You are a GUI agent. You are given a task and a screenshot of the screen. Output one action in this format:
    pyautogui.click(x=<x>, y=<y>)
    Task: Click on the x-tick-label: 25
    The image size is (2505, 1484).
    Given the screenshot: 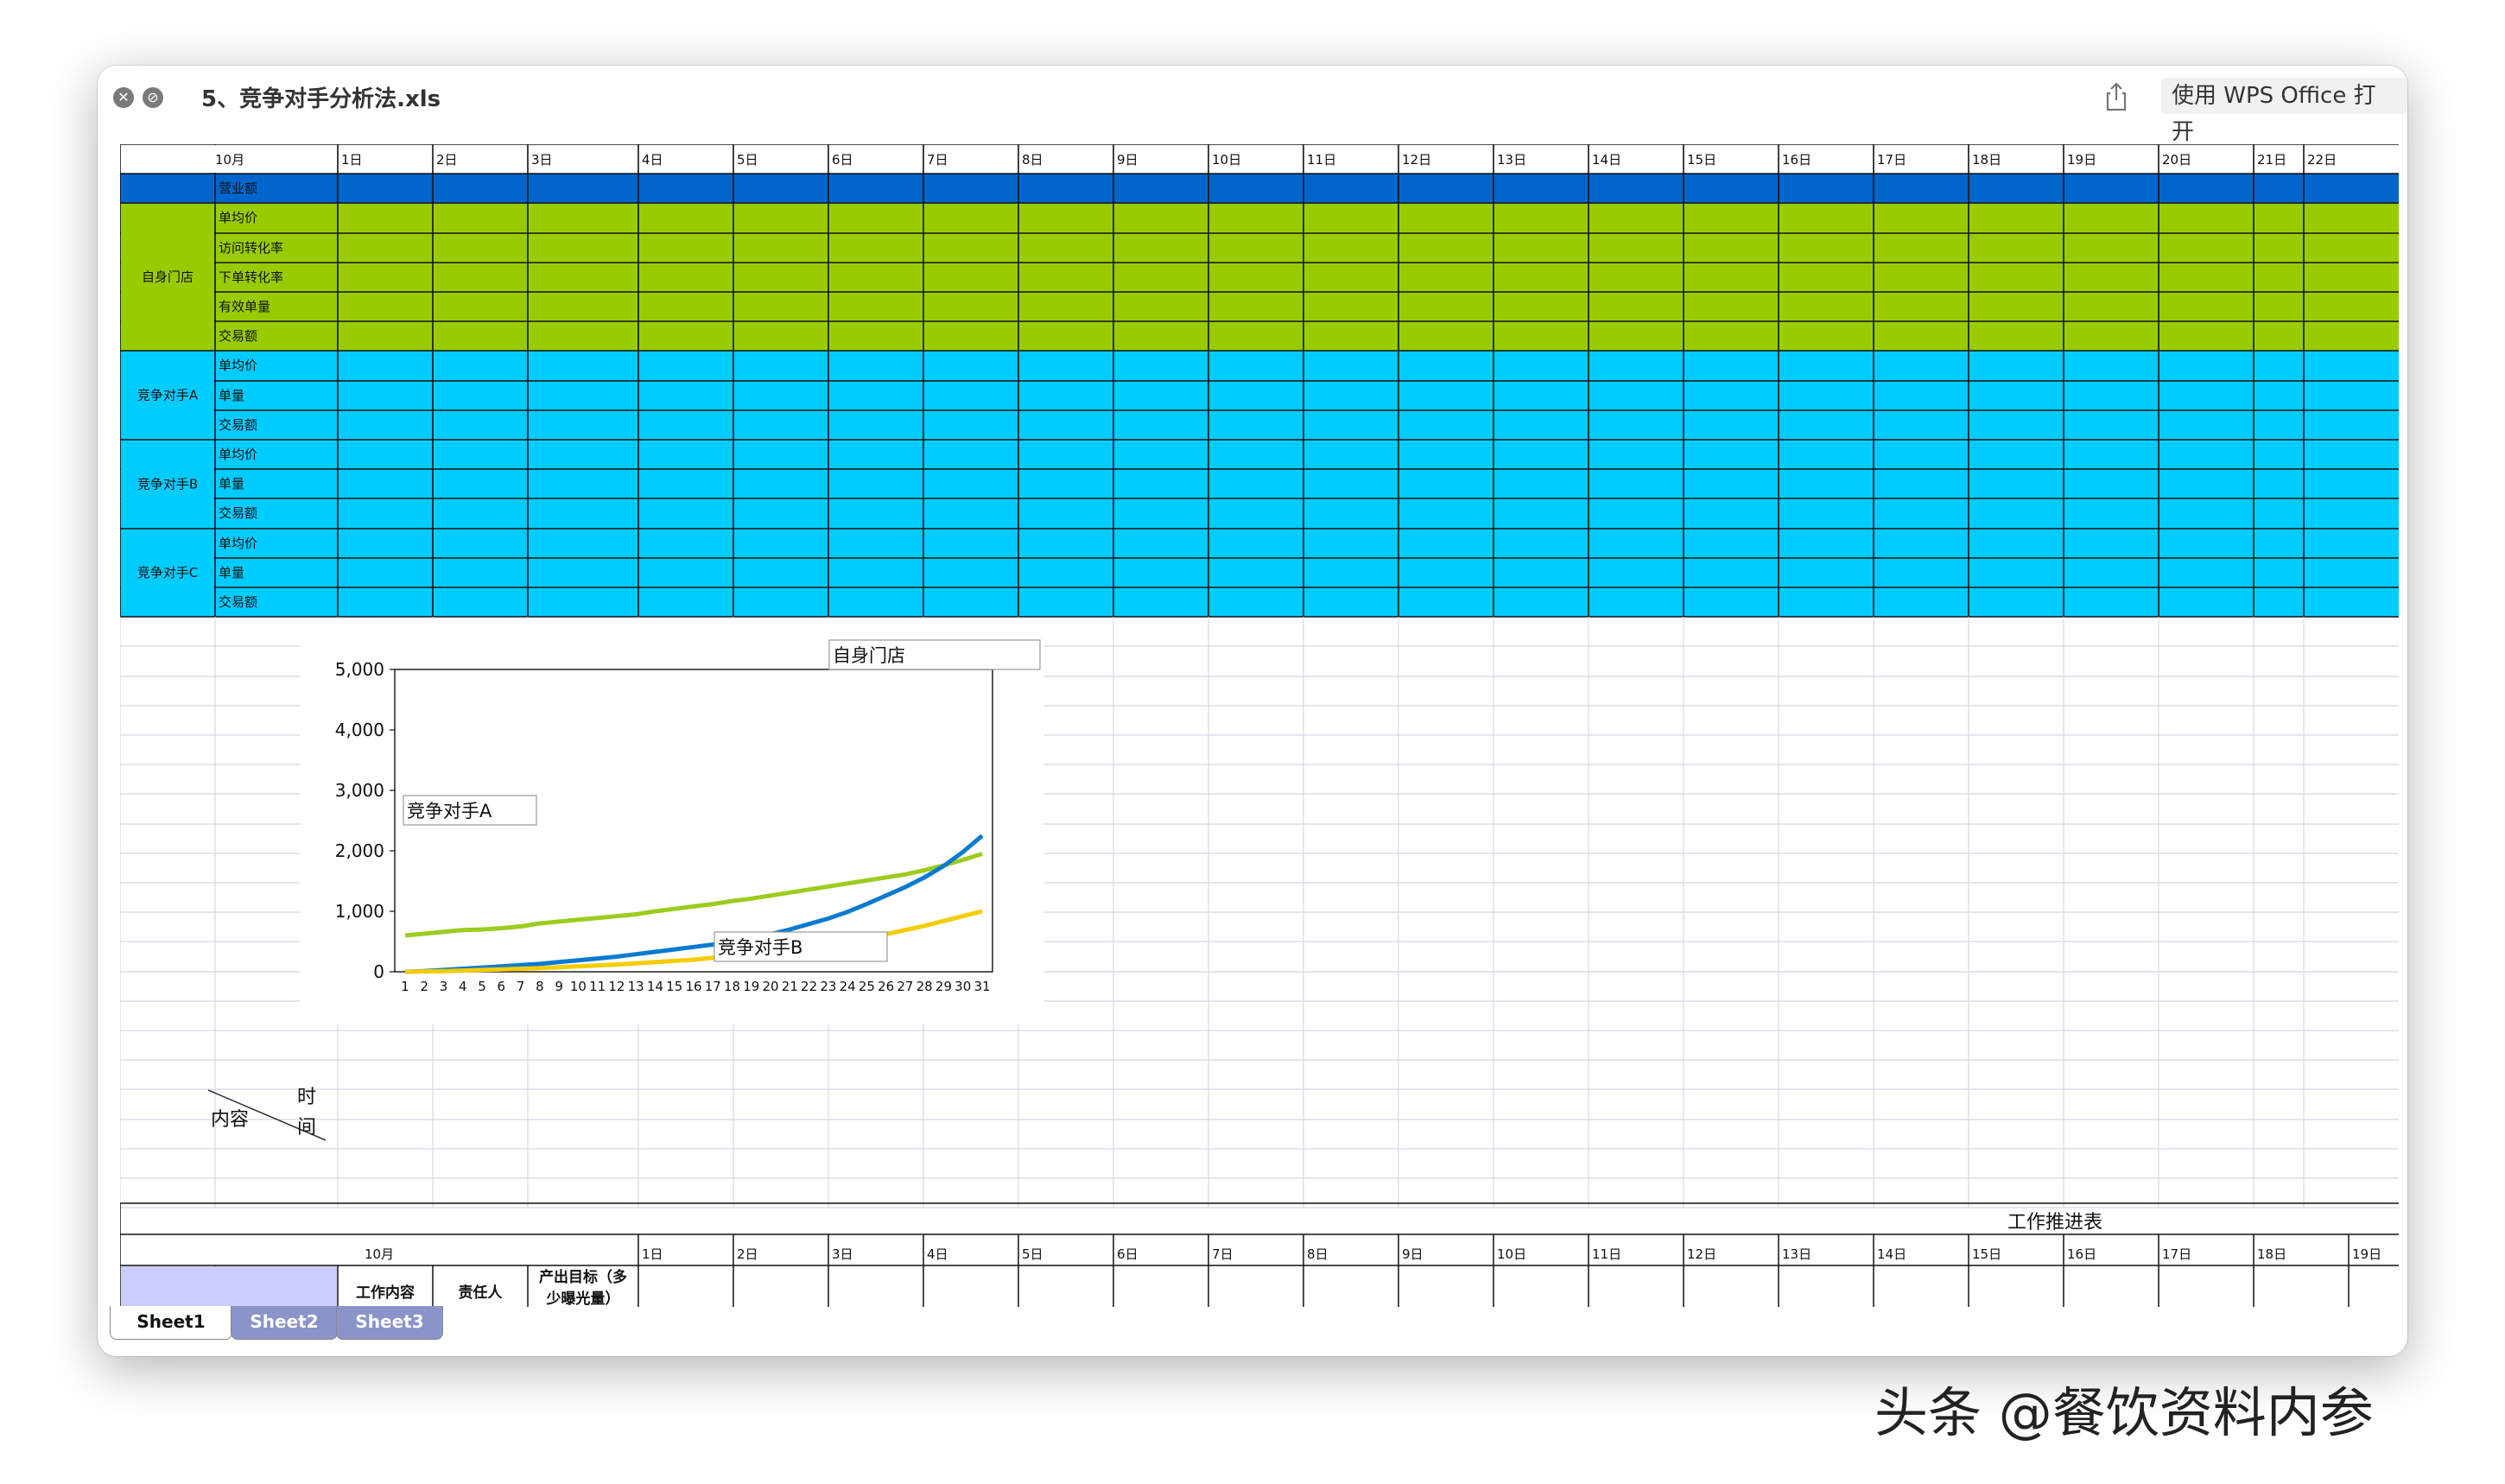 What is the action you would take?
    pyautogui.click(x=867, y=986)
    